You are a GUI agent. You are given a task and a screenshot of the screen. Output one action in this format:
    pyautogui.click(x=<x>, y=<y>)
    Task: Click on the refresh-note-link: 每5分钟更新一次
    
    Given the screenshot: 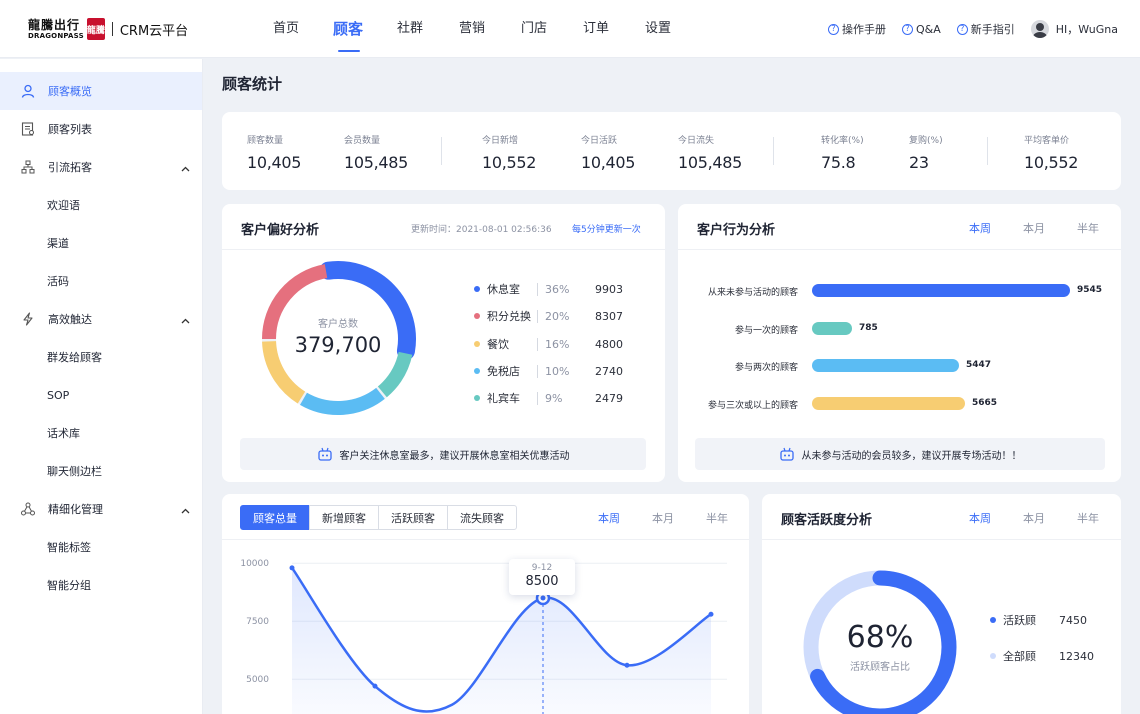 What is the action you would take?
    pyautogui.click(x=606, y=228)
    